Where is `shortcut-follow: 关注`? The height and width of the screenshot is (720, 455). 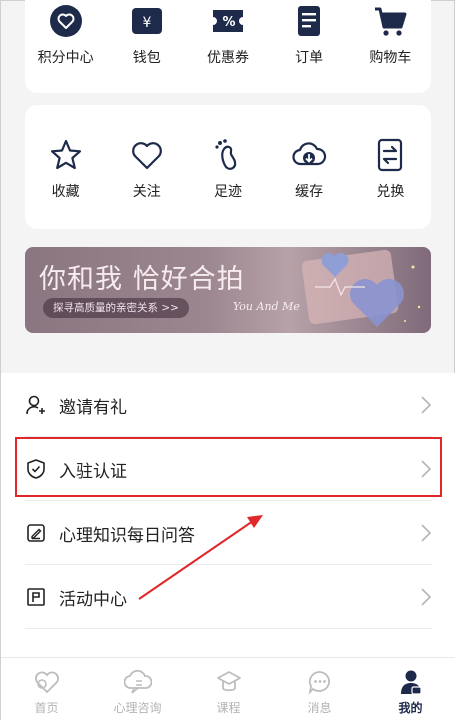 shortcut-follow: 关注 is located at coordinates (146, 169).